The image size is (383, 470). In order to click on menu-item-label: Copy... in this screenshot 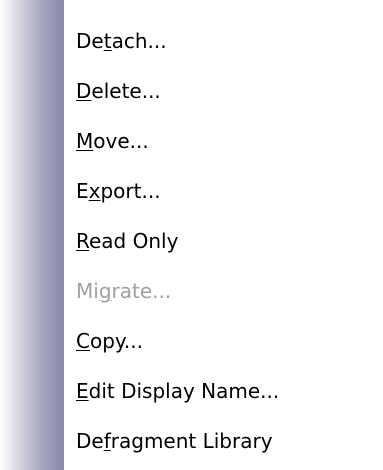, I will do `click(109, 341)`.